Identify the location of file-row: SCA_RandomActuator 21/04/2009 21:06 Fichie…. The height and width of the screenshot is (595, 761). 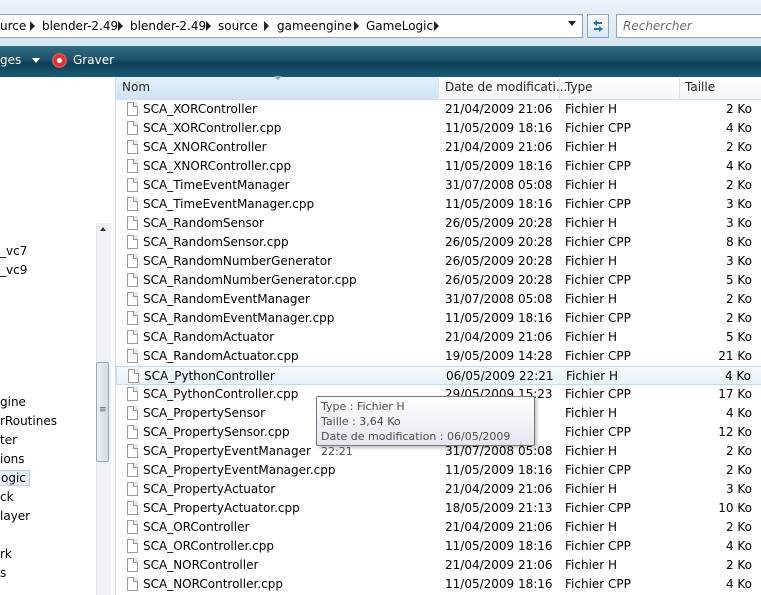
(438, 337).